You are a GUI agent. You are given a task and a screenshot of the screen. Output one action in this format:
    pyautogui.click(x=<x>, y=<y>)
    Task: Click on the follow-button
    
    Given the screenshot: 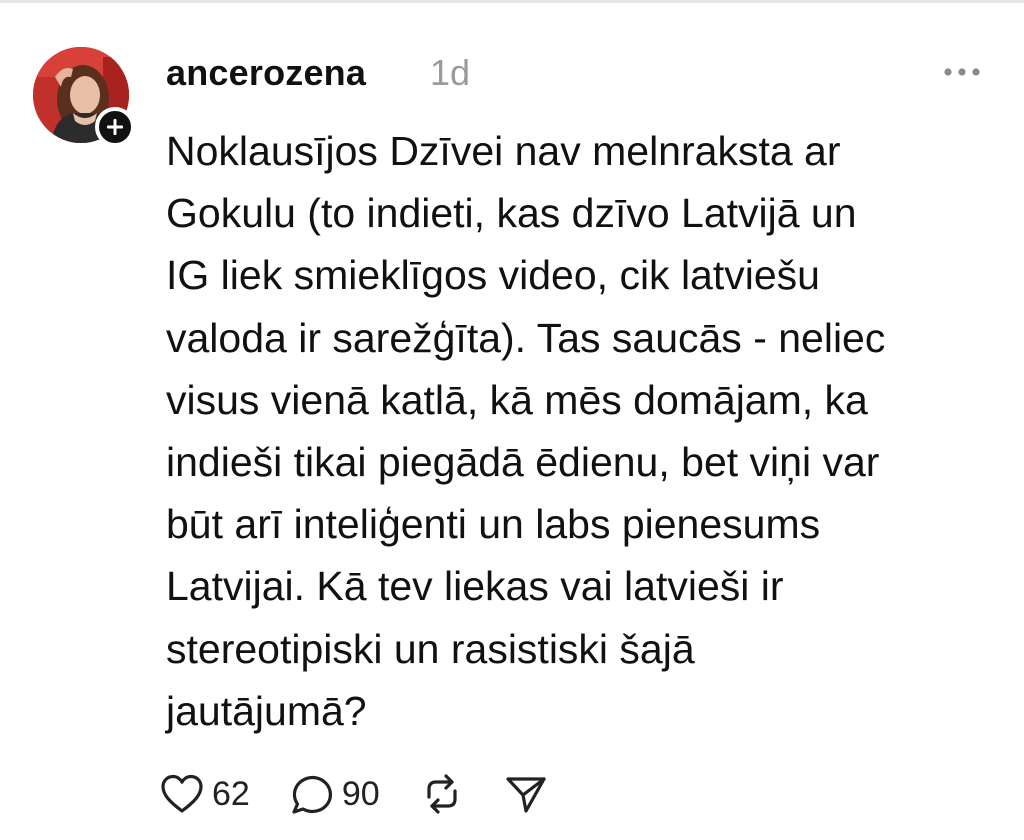 What is the action you would take?
    pyautogui.click(x=115, y=127)
    